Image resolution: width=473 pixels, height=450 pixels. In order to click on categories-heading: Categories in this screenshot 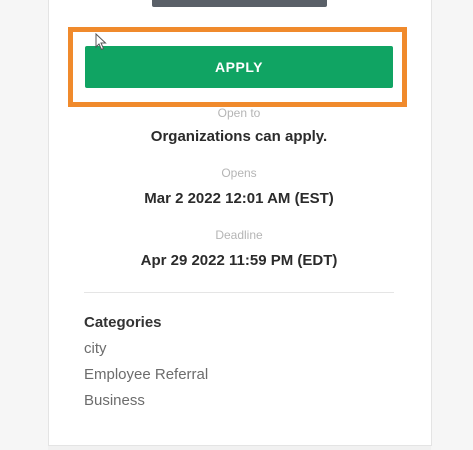, I will do `click(123, 322)`.